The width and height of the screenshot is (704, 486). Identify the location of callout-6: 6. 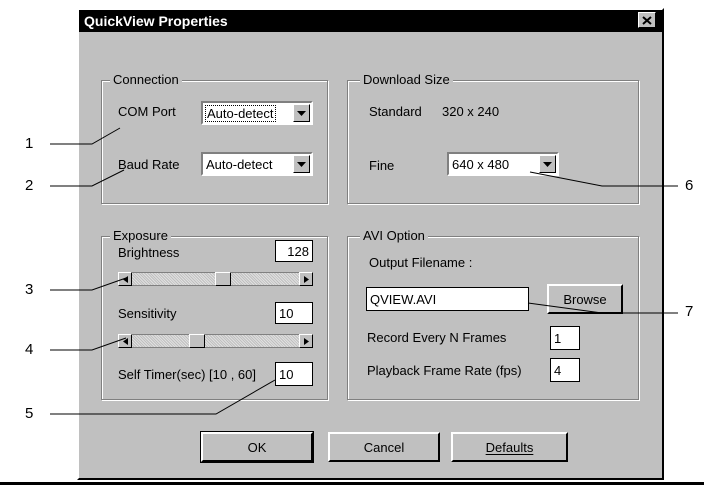
(689, 185).